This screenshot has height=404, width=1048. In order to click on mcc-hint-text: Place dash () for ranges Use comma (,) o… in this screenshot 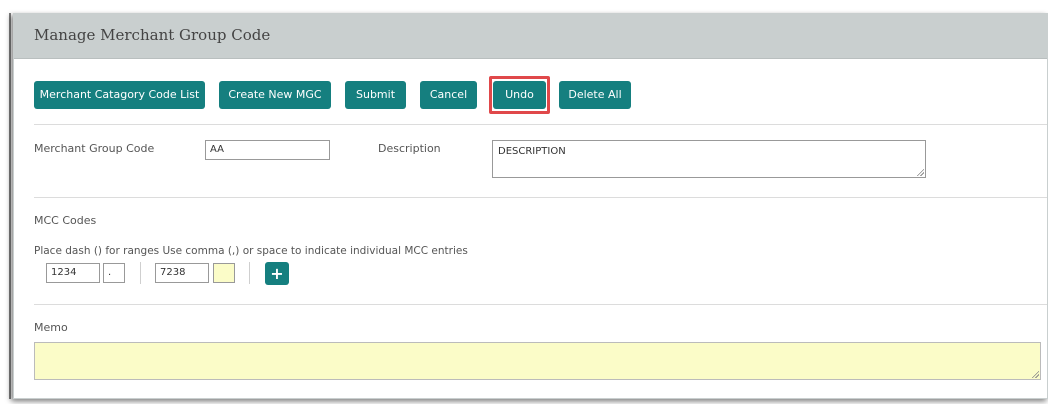, I will do `click(251, 251)`.